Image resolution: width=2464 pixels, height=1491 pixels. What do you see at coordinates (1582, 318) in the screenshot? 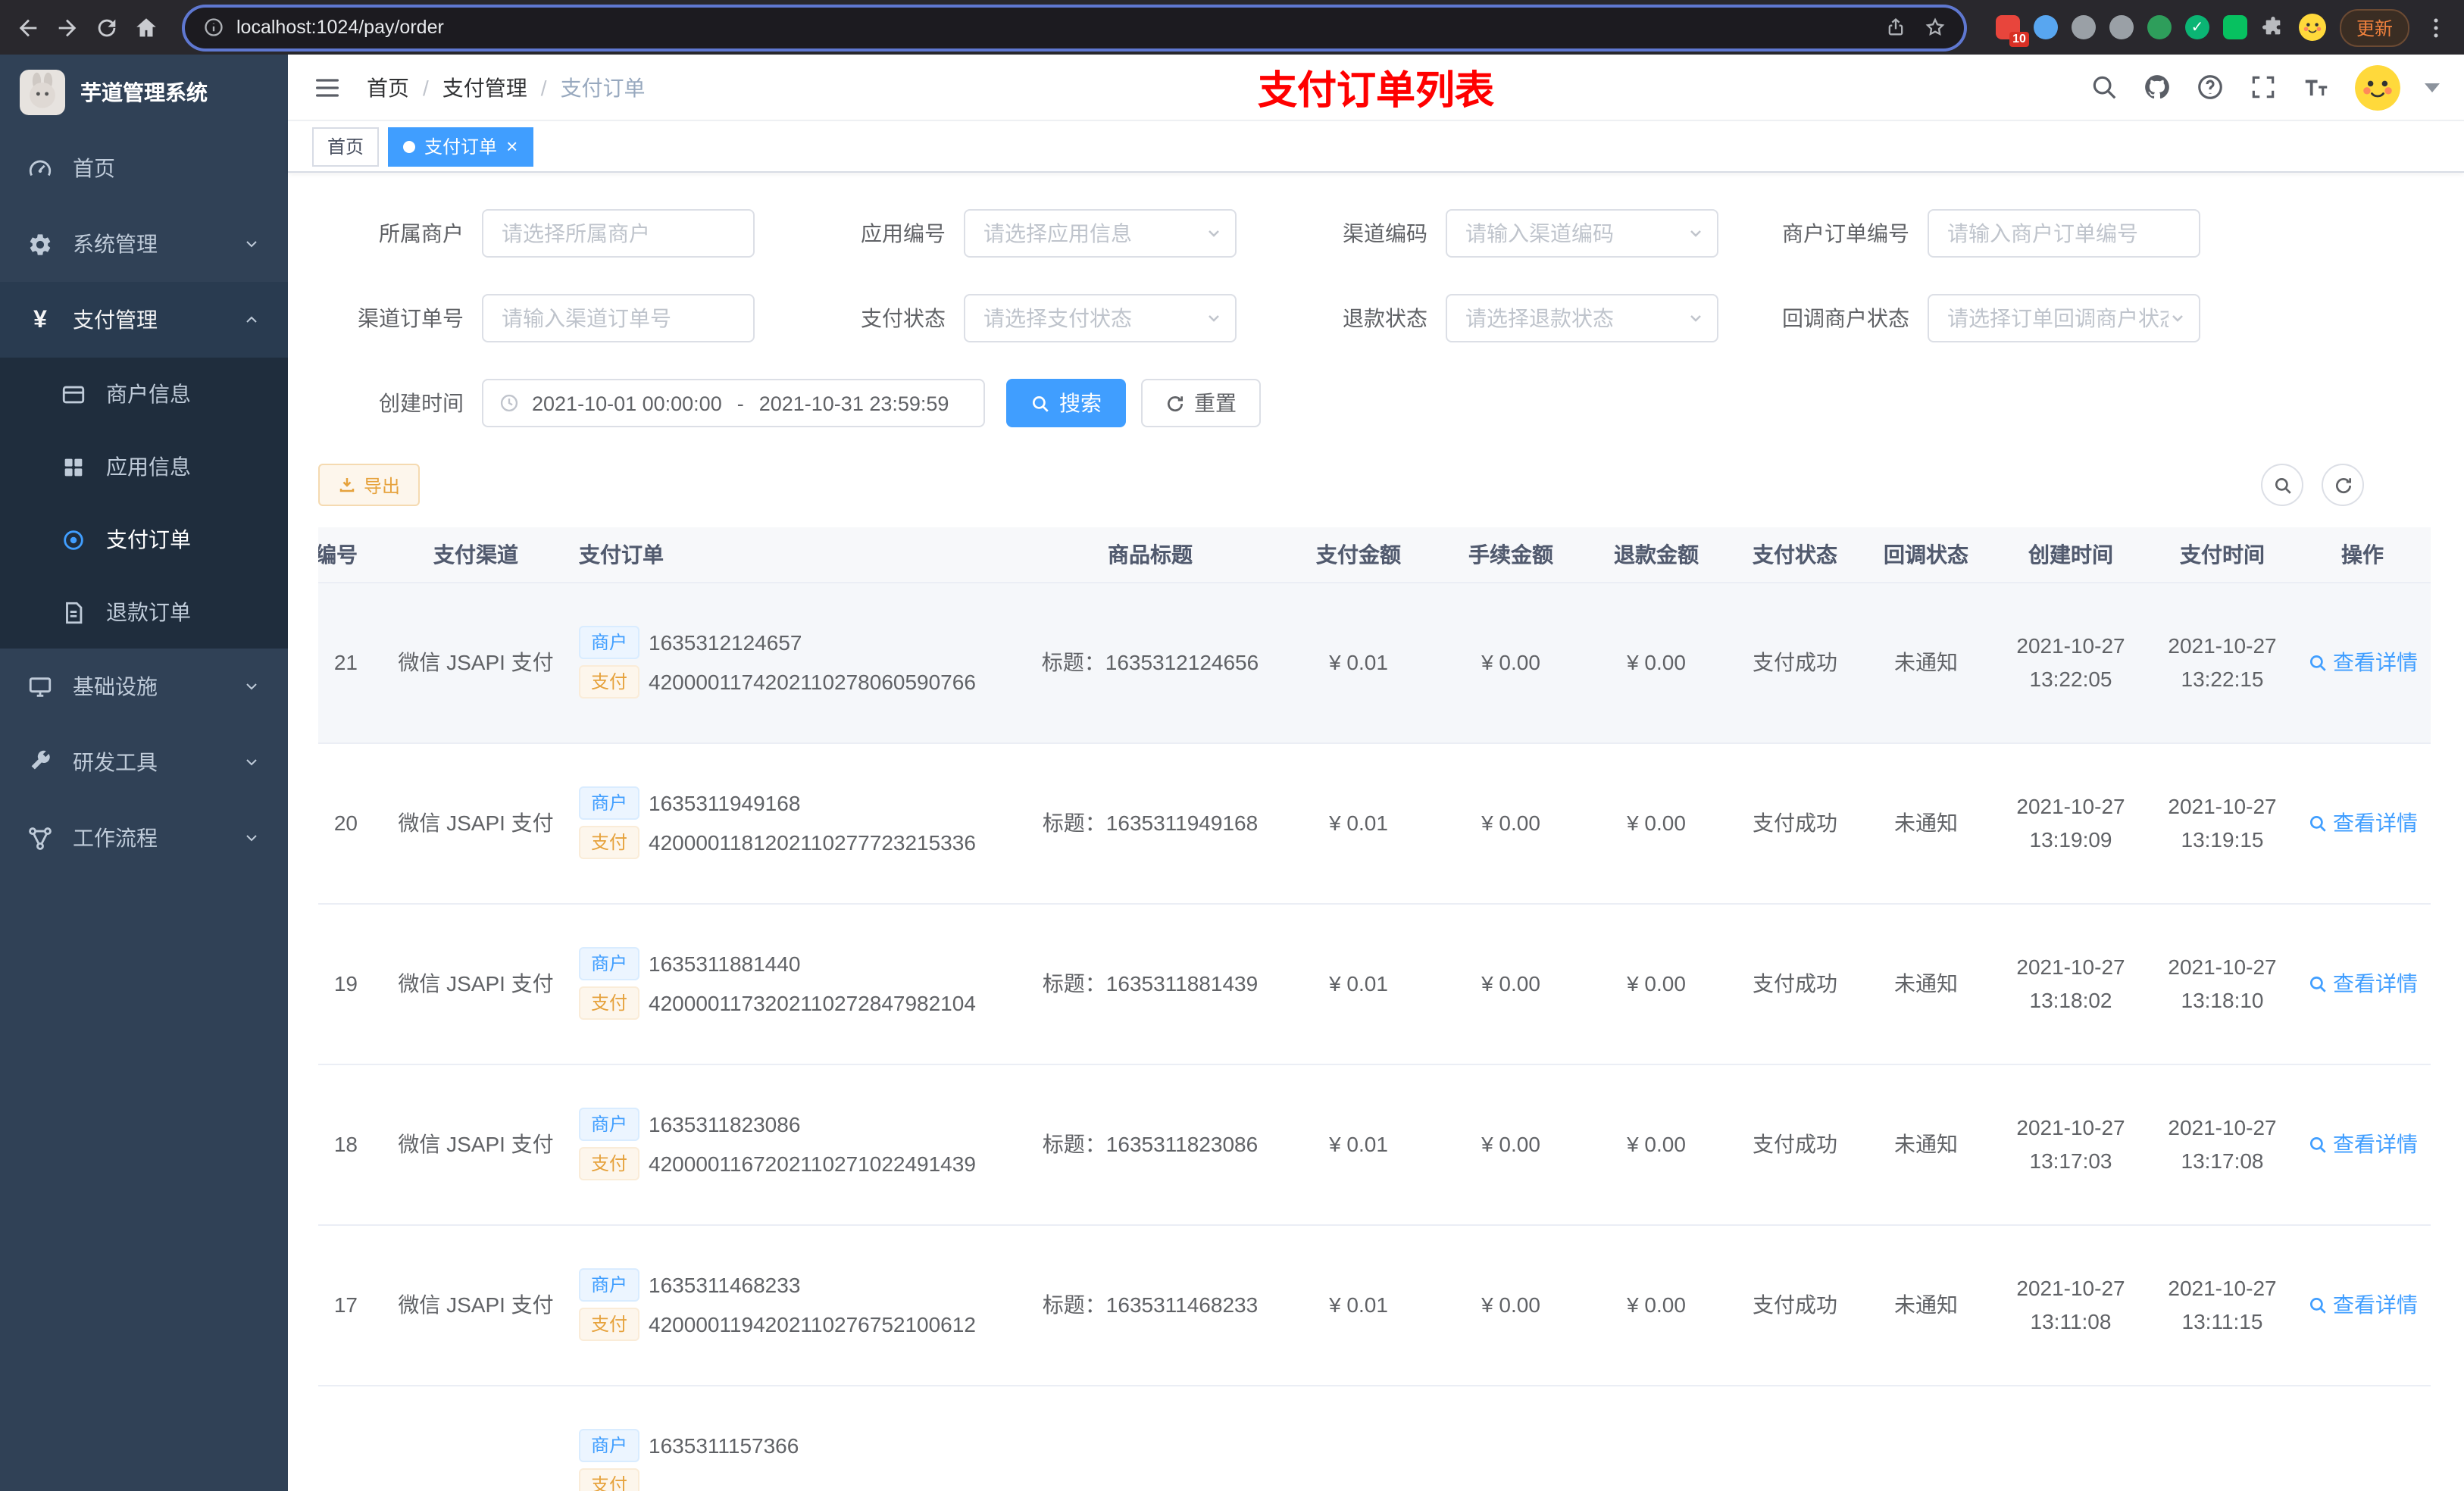
I see `refund-status-select: 请选择退款状态` at bounding box center [1582, 318].